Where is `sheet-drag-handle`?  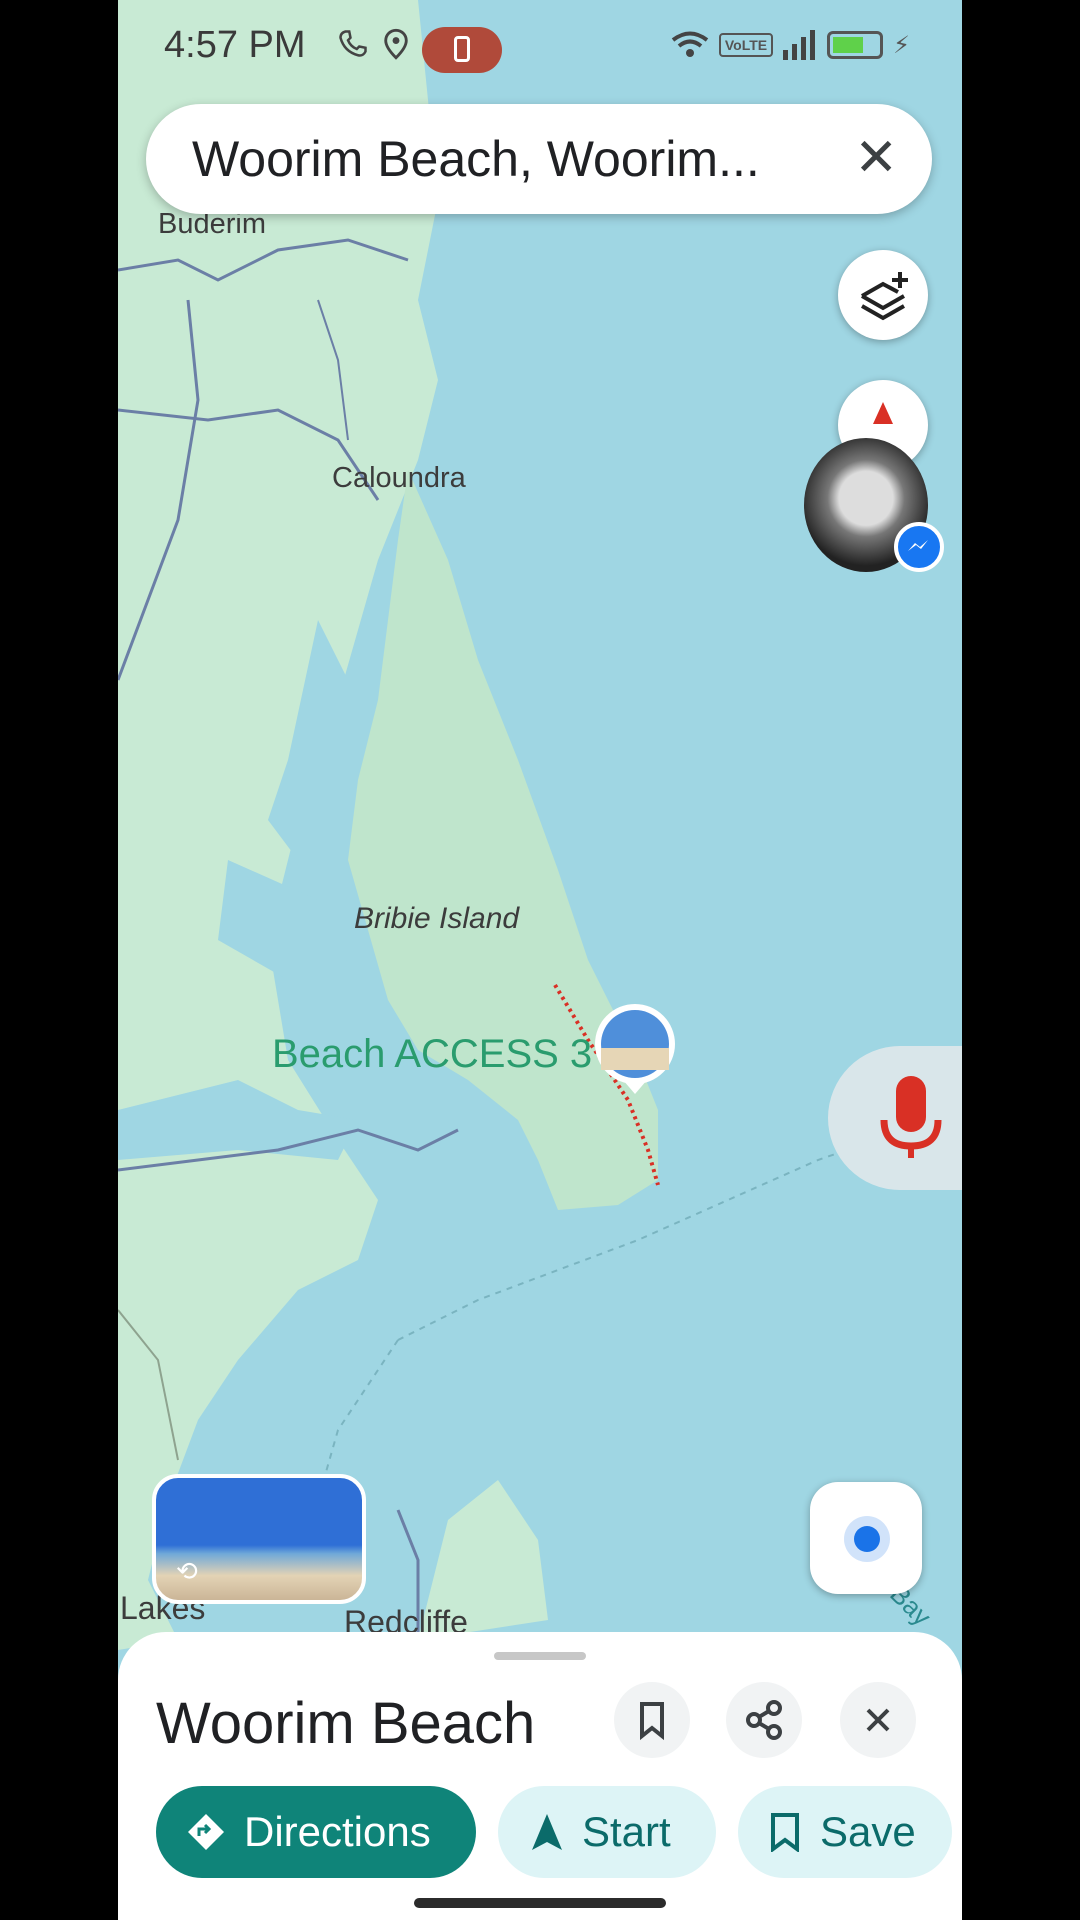 sheet-drag-handle is located at coordinates (540, 1656).